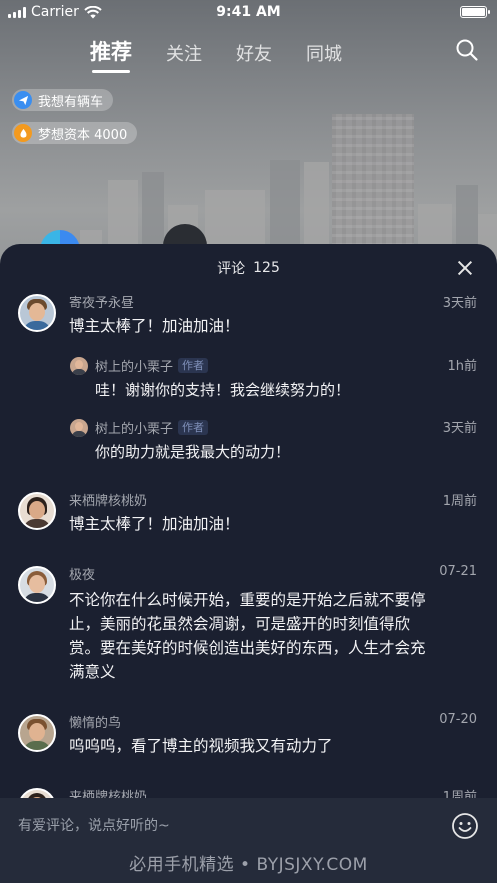 This screenshot has width=497, height=883. What do you see at coordinates (193, 452) in the screenshot?
I see `reply-text: 你的助力就是我最大的动力！` at bounding box center [193, 452].